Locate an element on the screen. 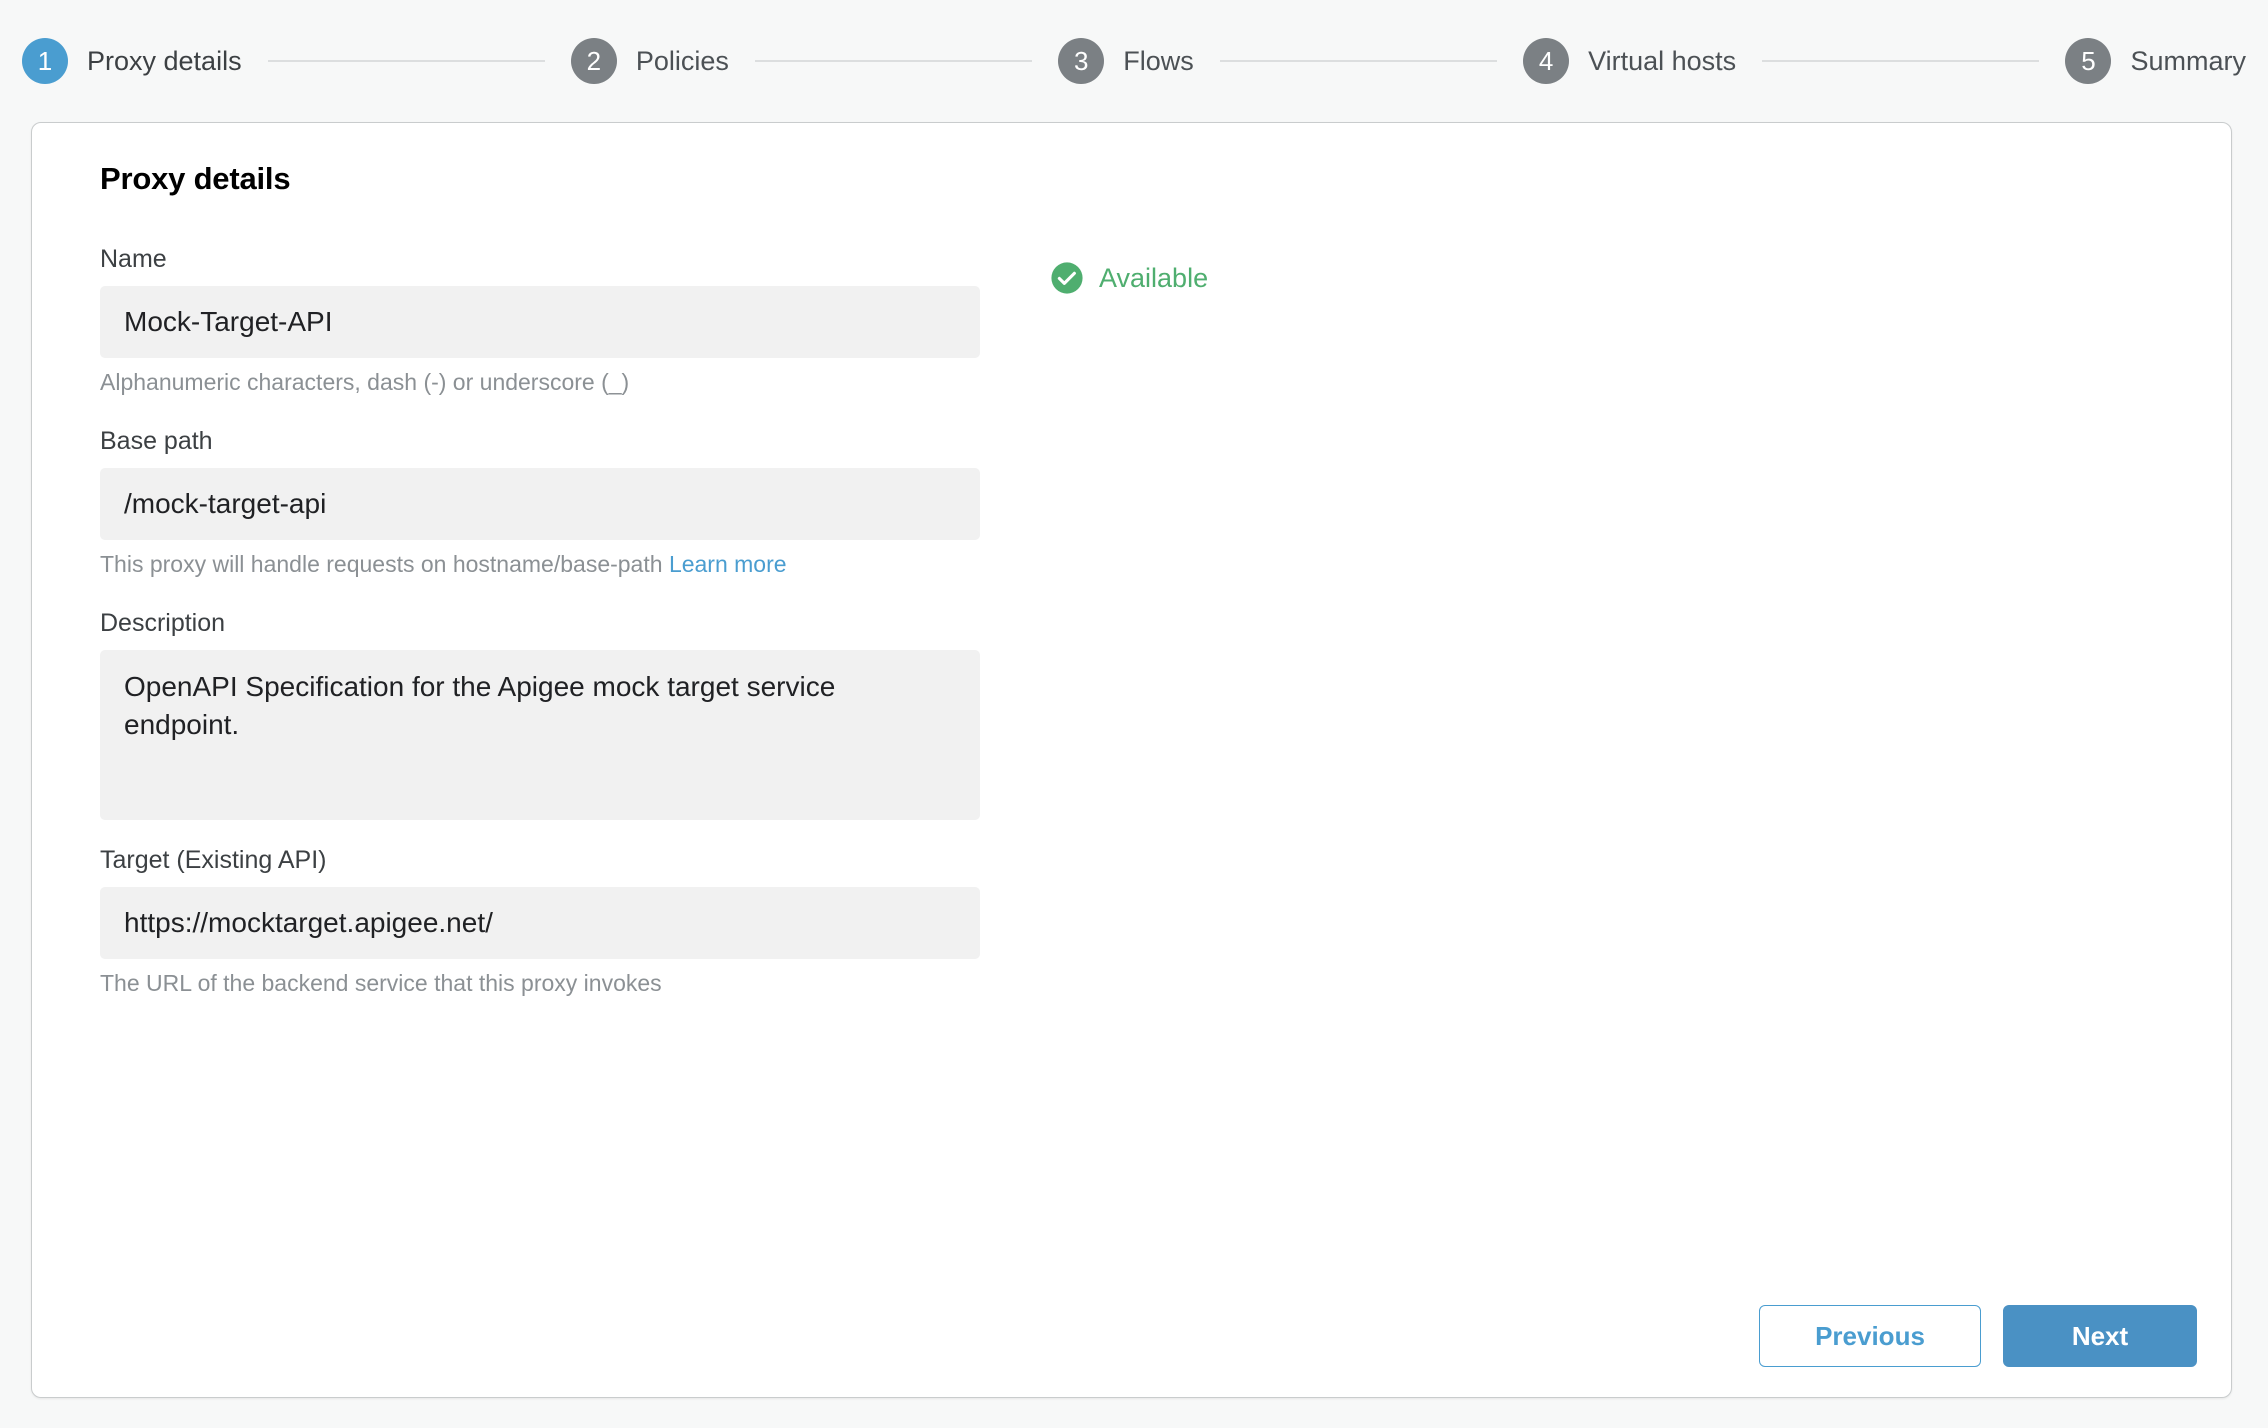 The width and height of the screenshot is (2268, 1428). stepper-step-proxy-details: 1 Proxy details is located at coordinates (132, 61).